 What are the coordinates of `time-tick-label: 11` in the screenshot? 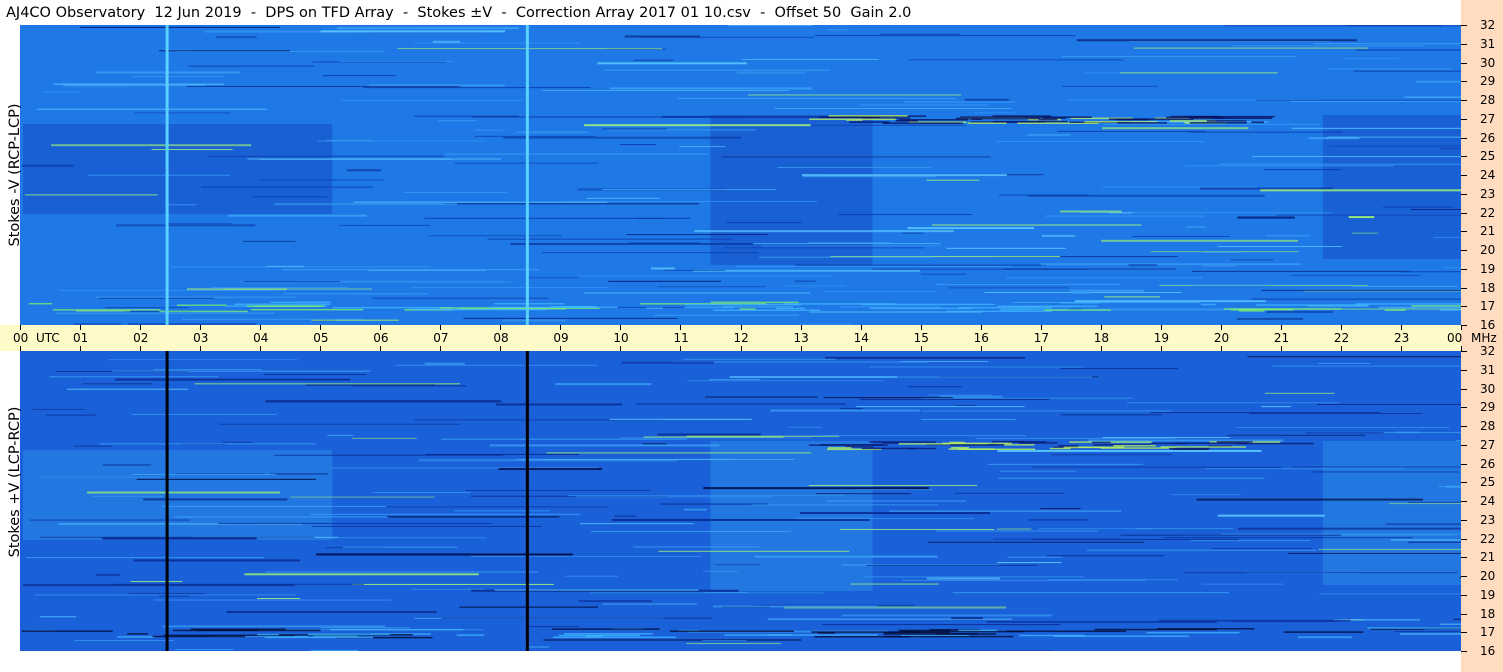 It's located at (681, 338).